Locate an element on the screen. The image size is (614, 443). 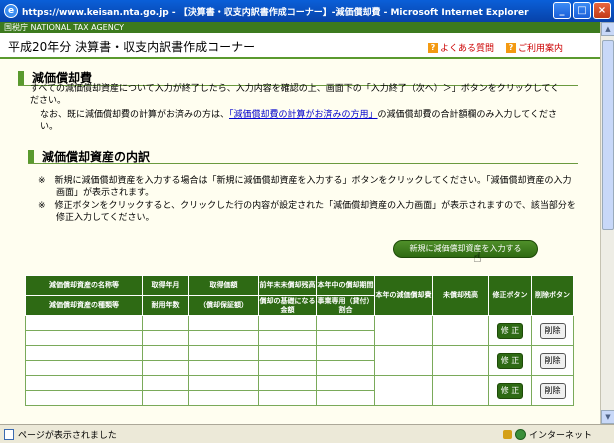
vertical-scrollbar: ▲ ▼ is located at coordinates (607, 223).